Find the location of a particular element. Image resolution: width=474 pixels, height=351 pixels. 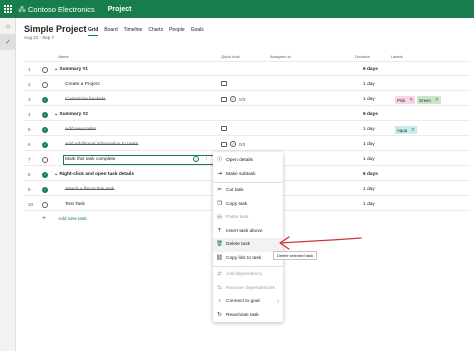

task-name: Attach a file to this task is located at coordinates (89, 189).